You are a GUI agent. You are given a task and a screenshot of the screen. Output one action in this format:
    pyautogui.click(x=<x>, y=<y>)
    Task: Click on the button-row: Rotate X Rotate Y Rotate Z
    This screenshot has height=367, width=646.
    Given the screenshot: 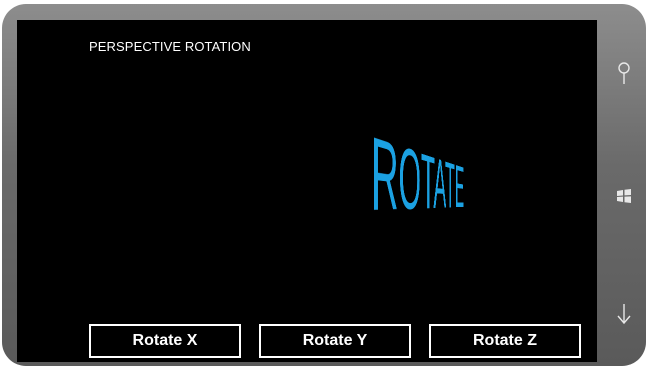 What is the action you would take?
    pyautogui.click(x=335, y=341)
    